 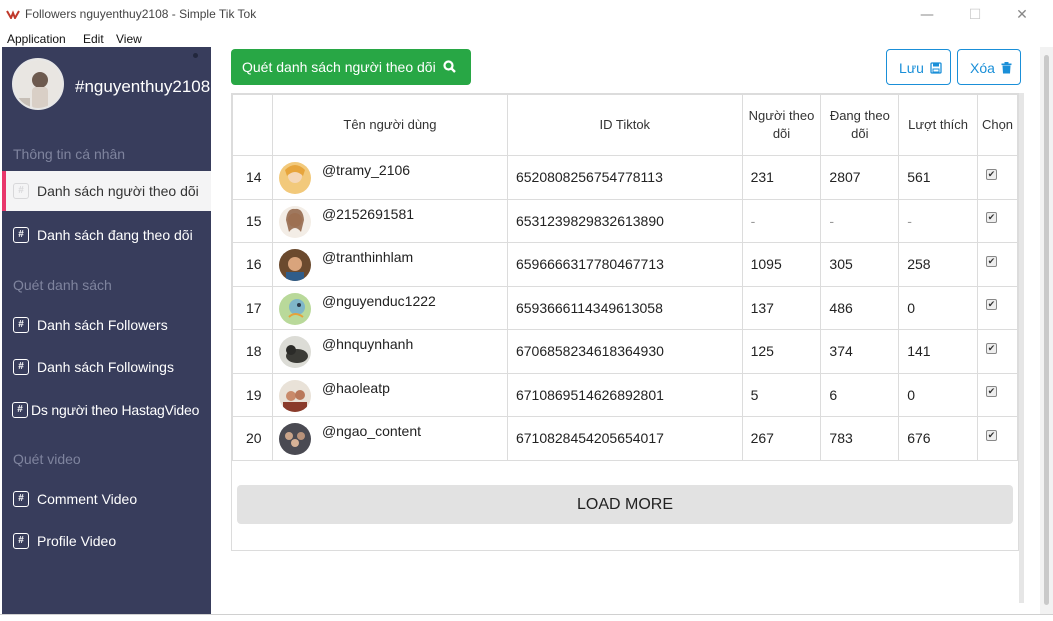 I want to click on row-followers: 1095, so click(x=781, y=264).